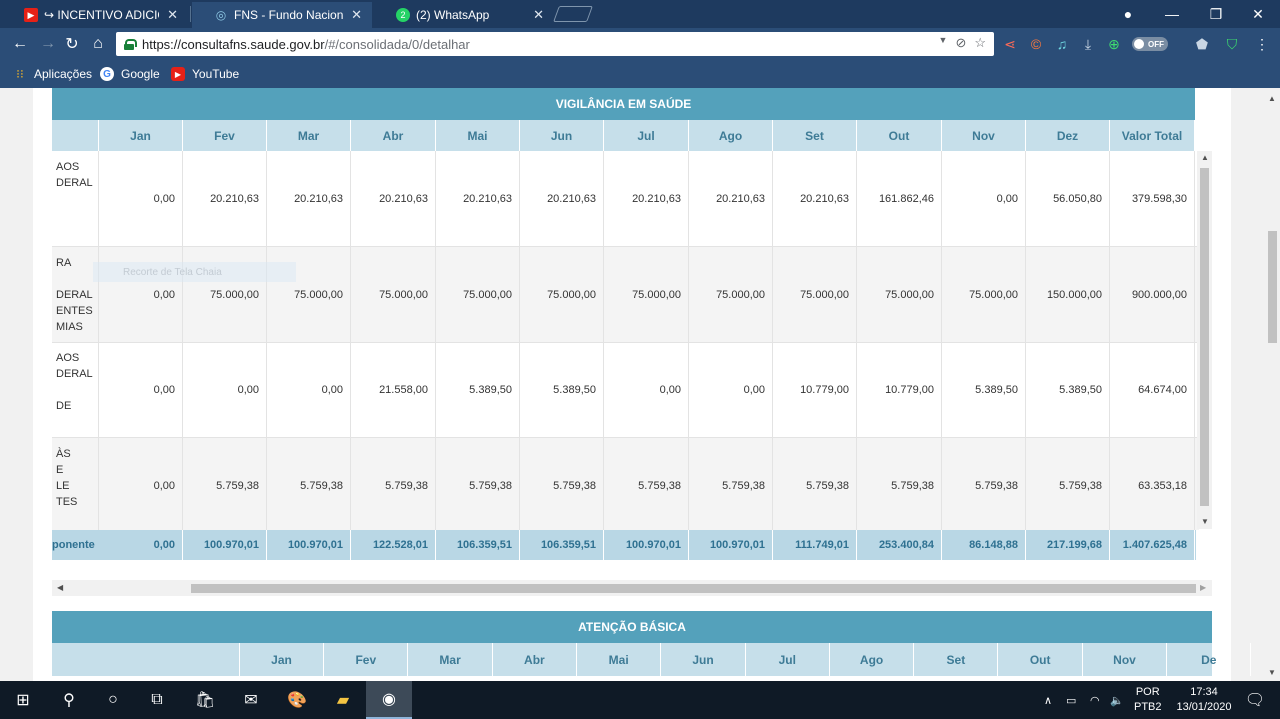 This screenshot has width=1280, height=719. I want to click on blocked-icon: ⊘, so click(960, 43).